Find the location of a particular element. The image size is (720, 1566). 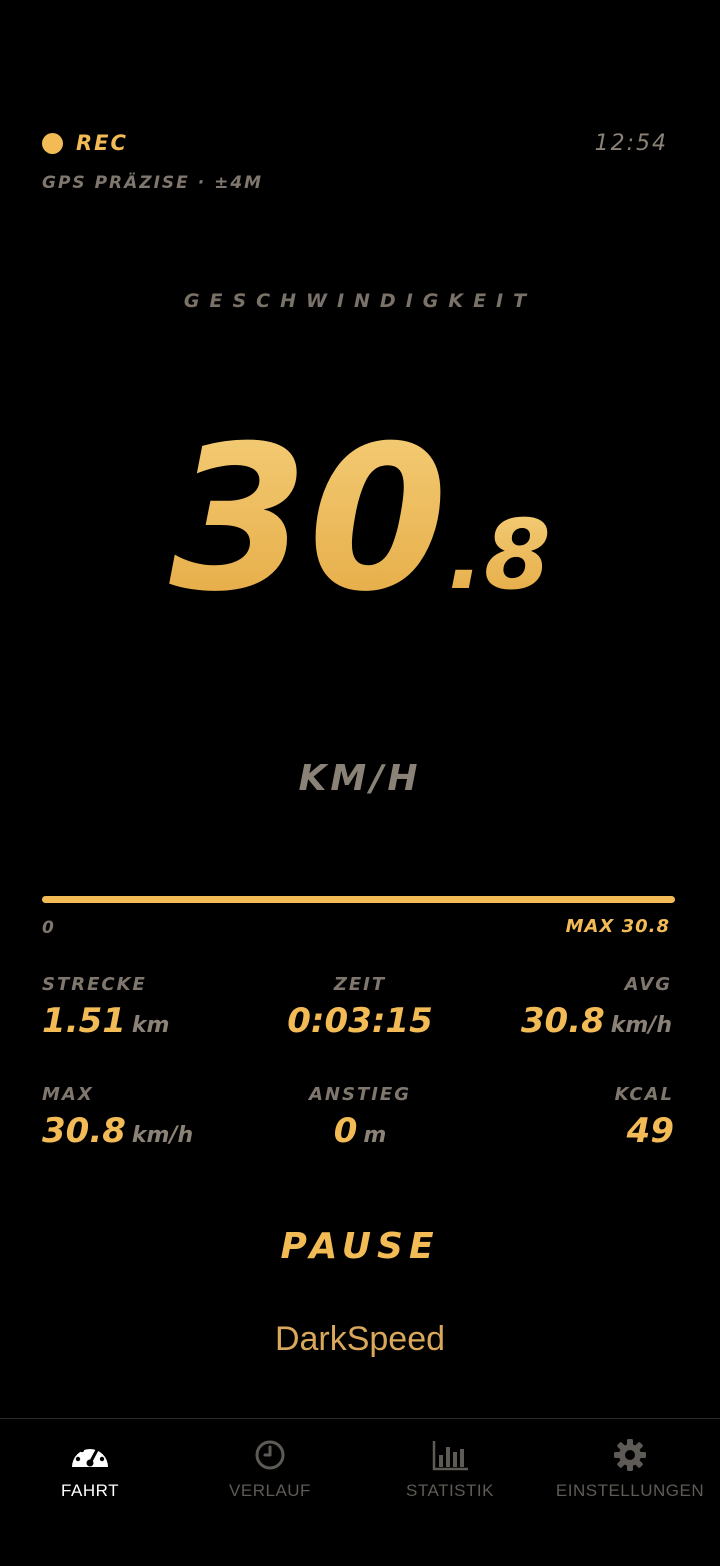

stat-value: 49 is located at coordinates (650, 1131).